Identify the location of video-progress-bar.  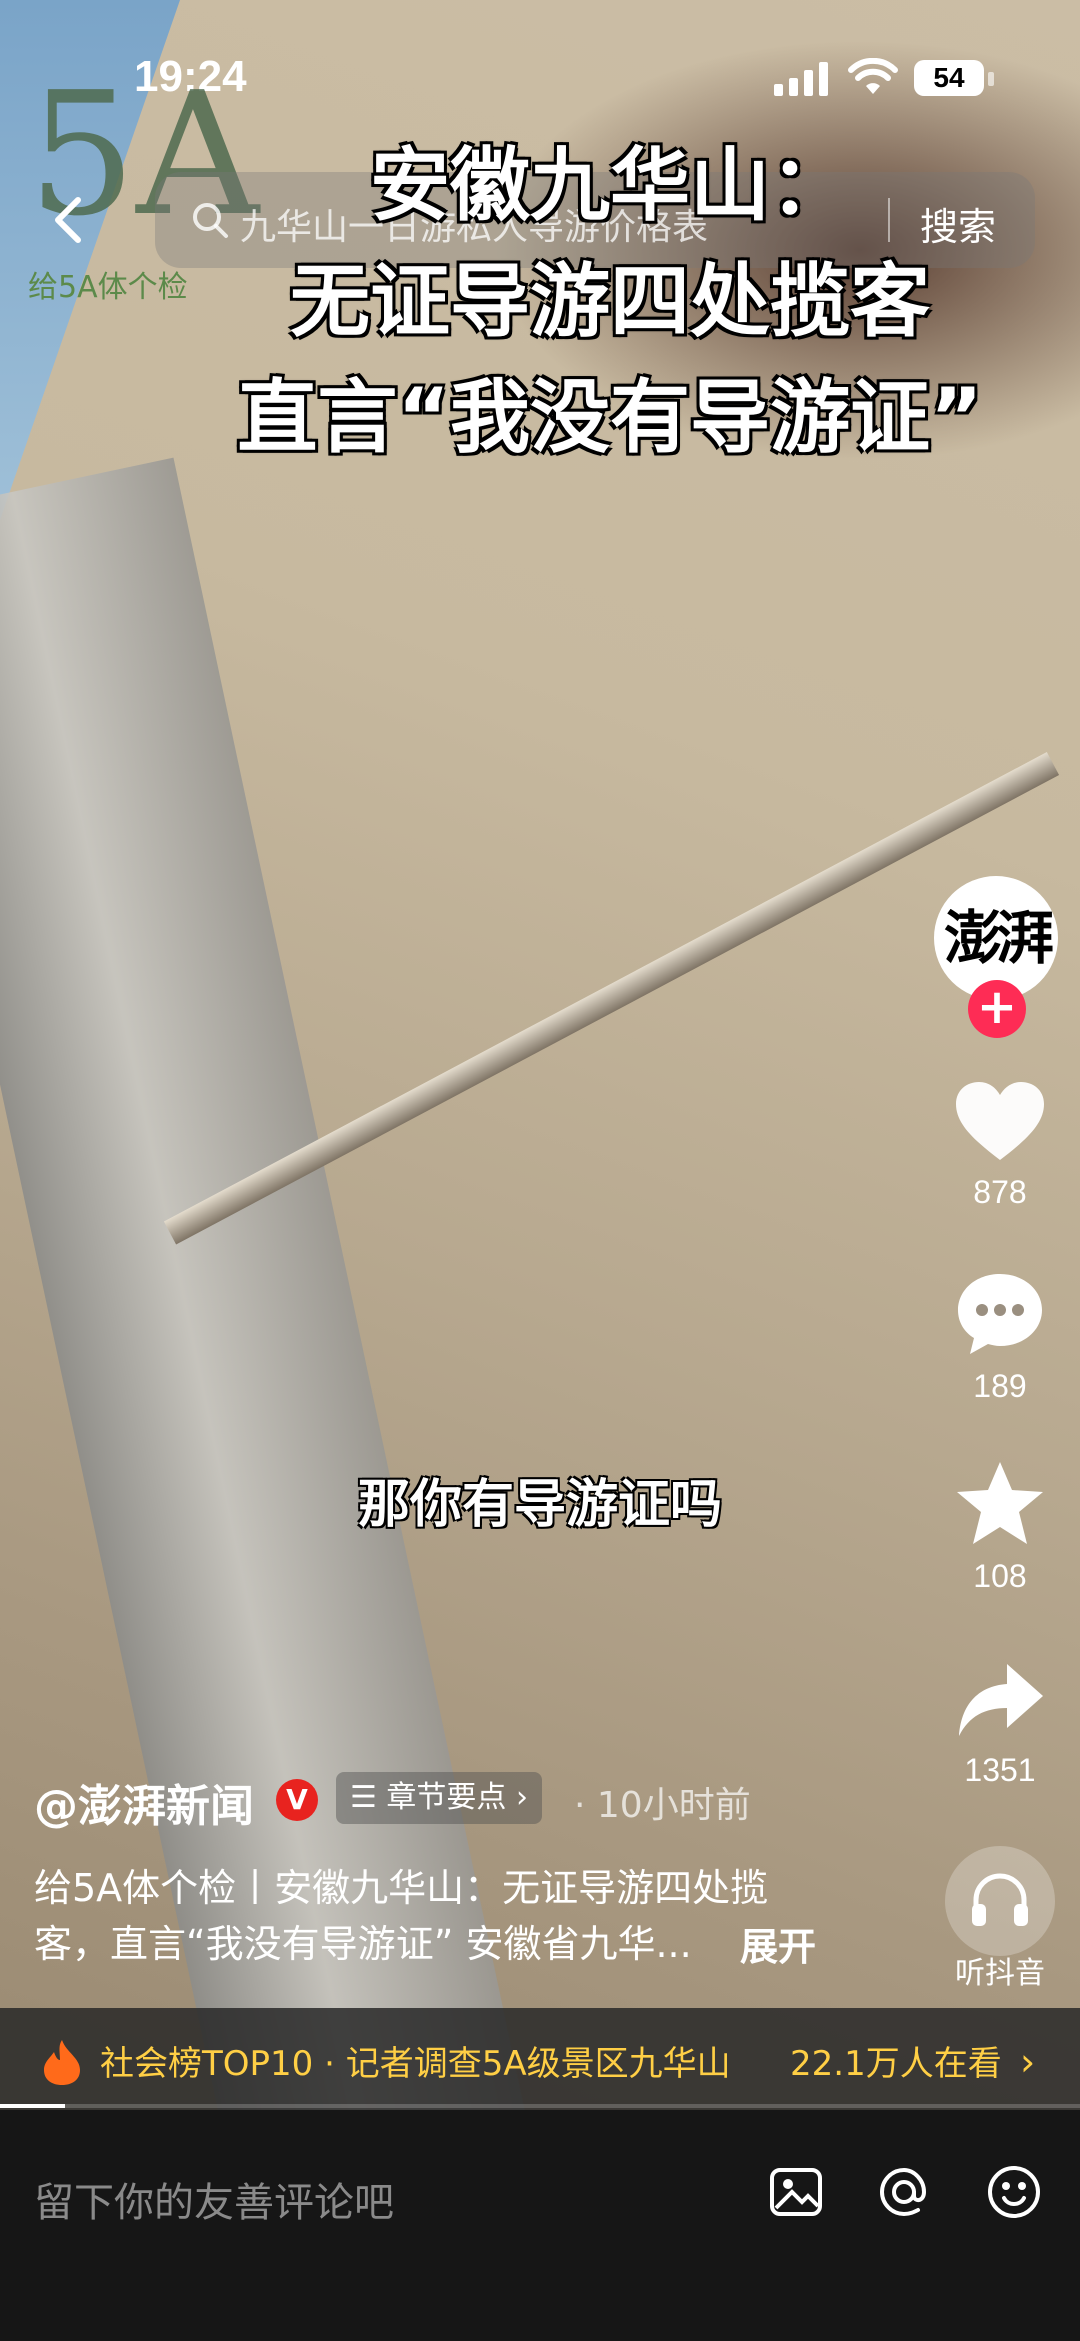
(540, 2106).